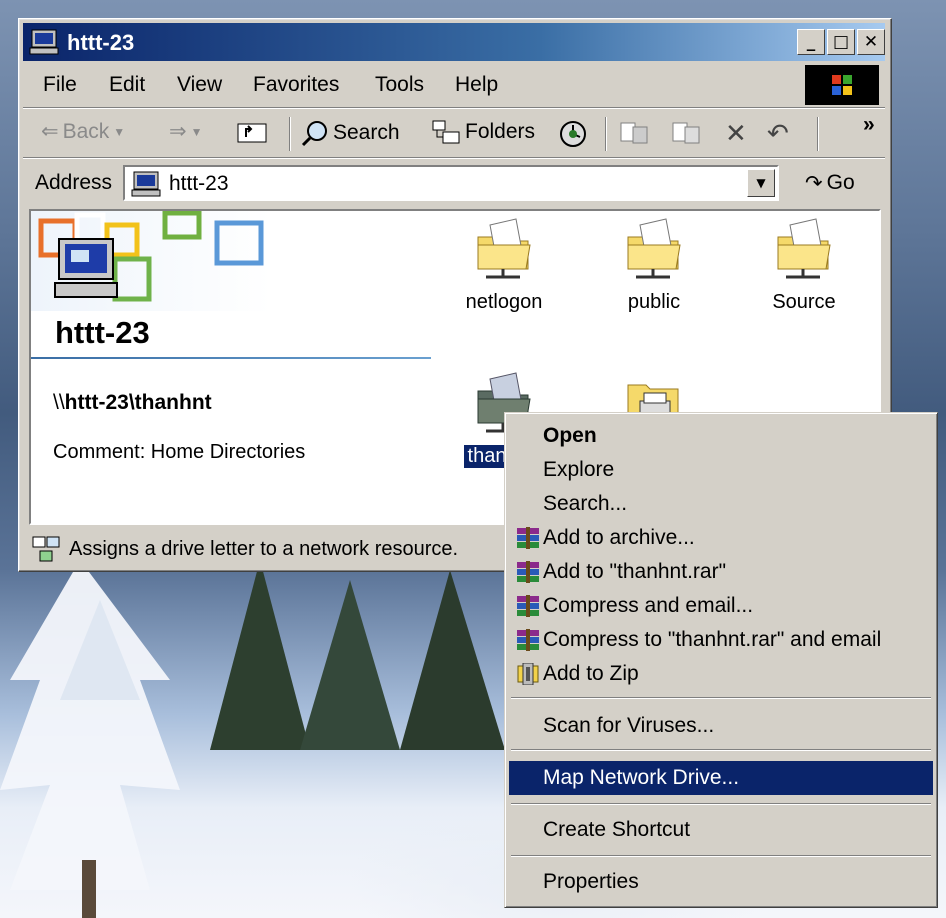  What do you see at coordinates (712, 639) in the screenshot?
I see `menu-item-label: Compress to "thanhnt.rar" and email` at bounding box center [712, 639].